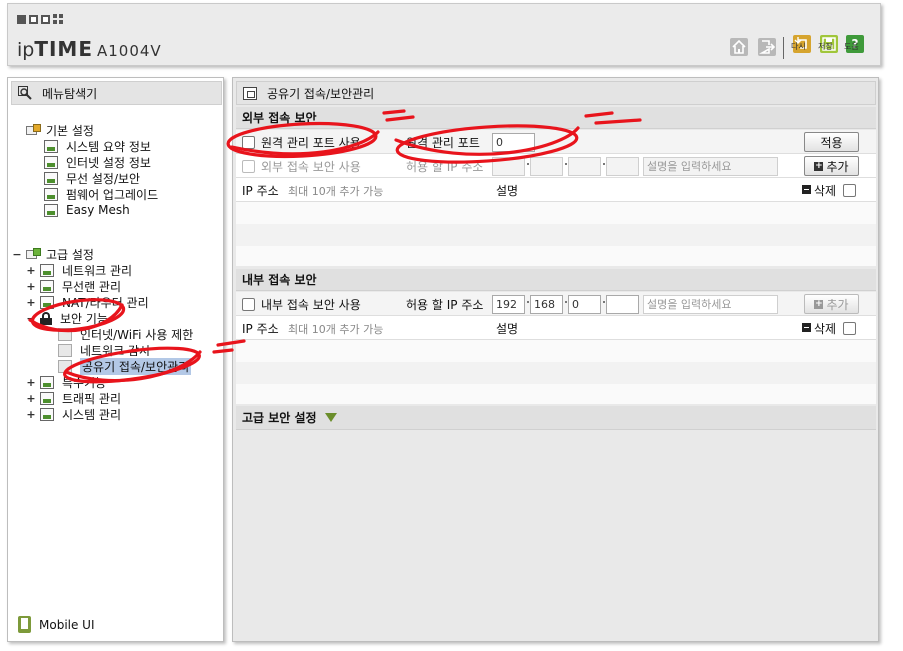  What do you see at coordinates (849, 328) in the screenshot?
I see `internal-select-all-checkbox` at bounding box center [849, 328].